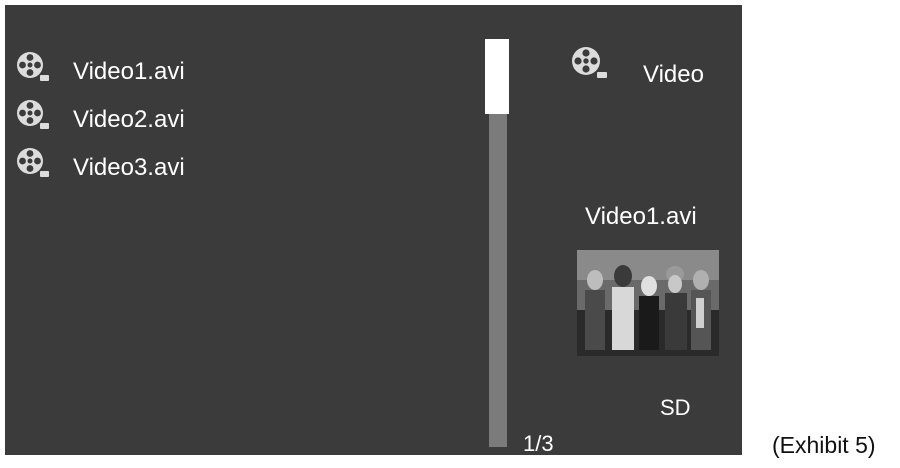  I want to click on file-item-video1: Video1.avi, so click(235, 70).